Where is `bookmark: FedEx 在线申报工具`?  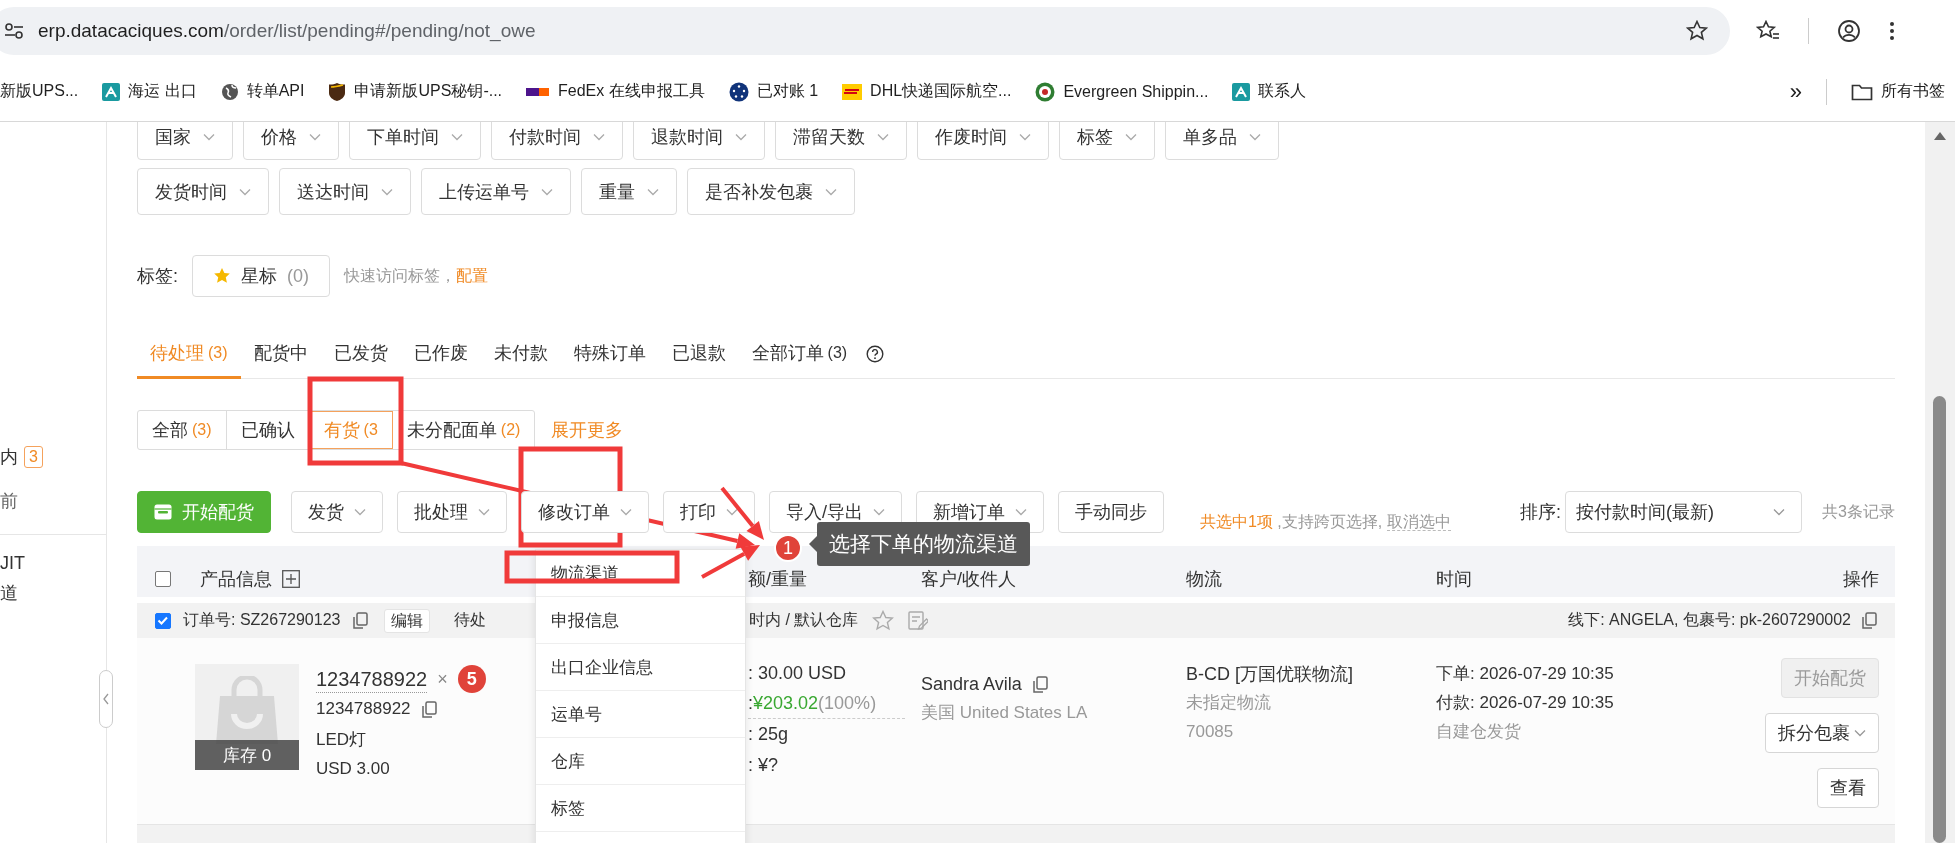 bookmark: FedEx 在线申报工具 is located at coordinates (615, 91).